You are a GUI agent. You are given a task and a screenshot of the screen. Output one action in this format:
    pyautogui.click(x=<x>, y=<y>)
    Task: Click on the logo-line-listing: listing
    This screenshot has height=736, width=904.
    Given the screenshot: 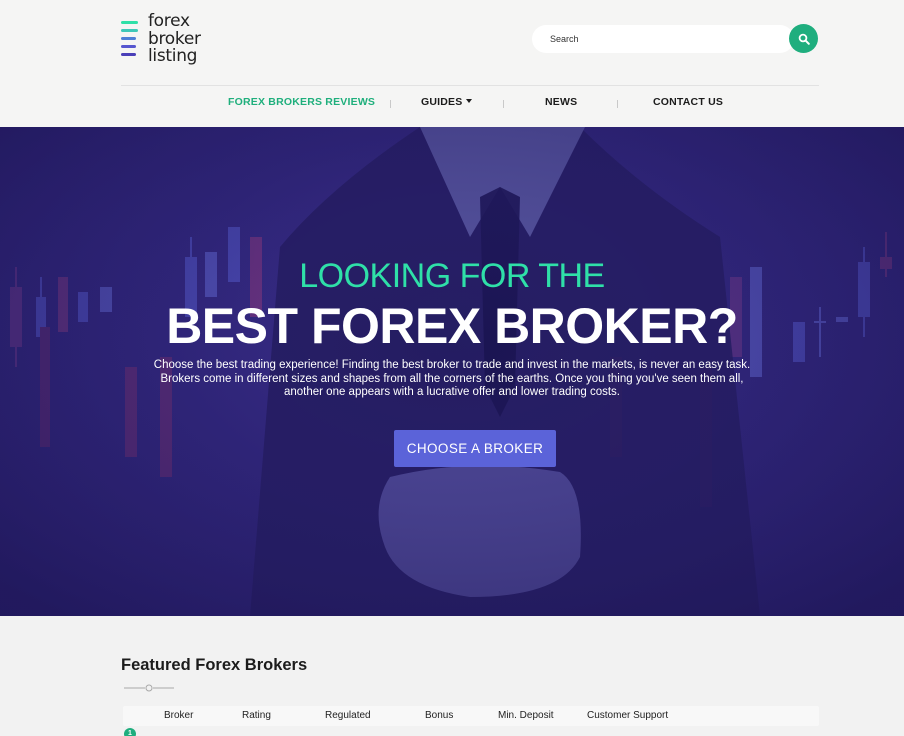 What is the action you would take?
    pyautogui.click(x=173, y=56)
    